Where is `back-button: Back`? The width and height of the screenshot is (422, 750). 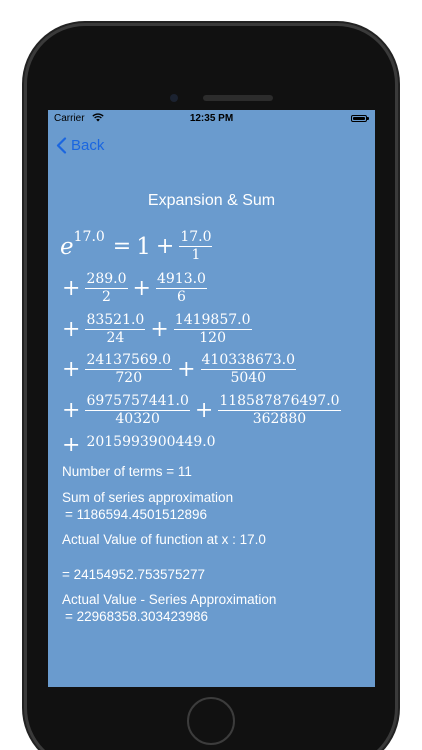
back-button: Back is located at coordinates (80, 145).